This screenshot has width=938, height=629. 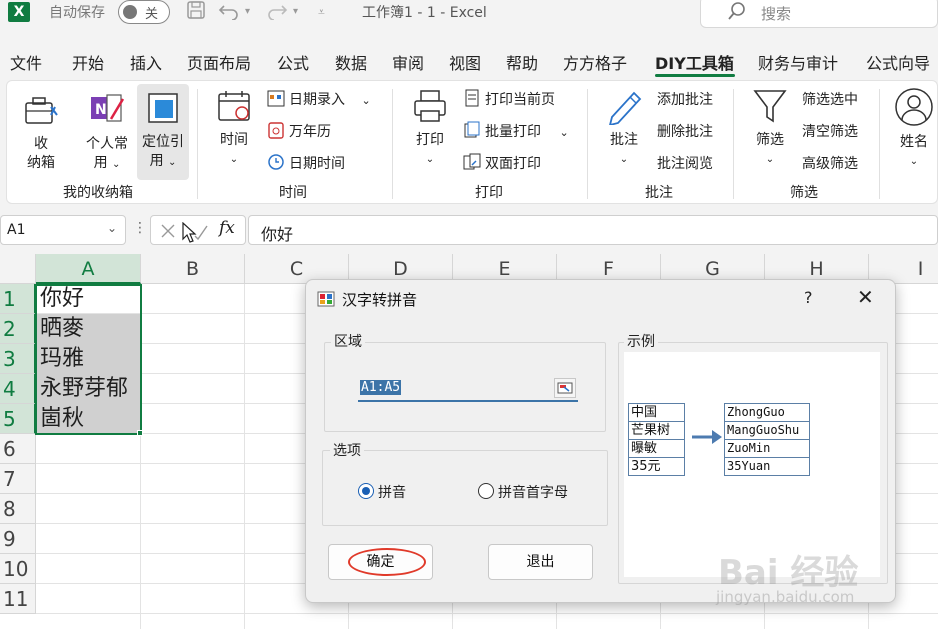 What do you see at coordinates (18, 539) in the screenshot?
I see `row-header-9: 9` at bounding box center [18, 539].